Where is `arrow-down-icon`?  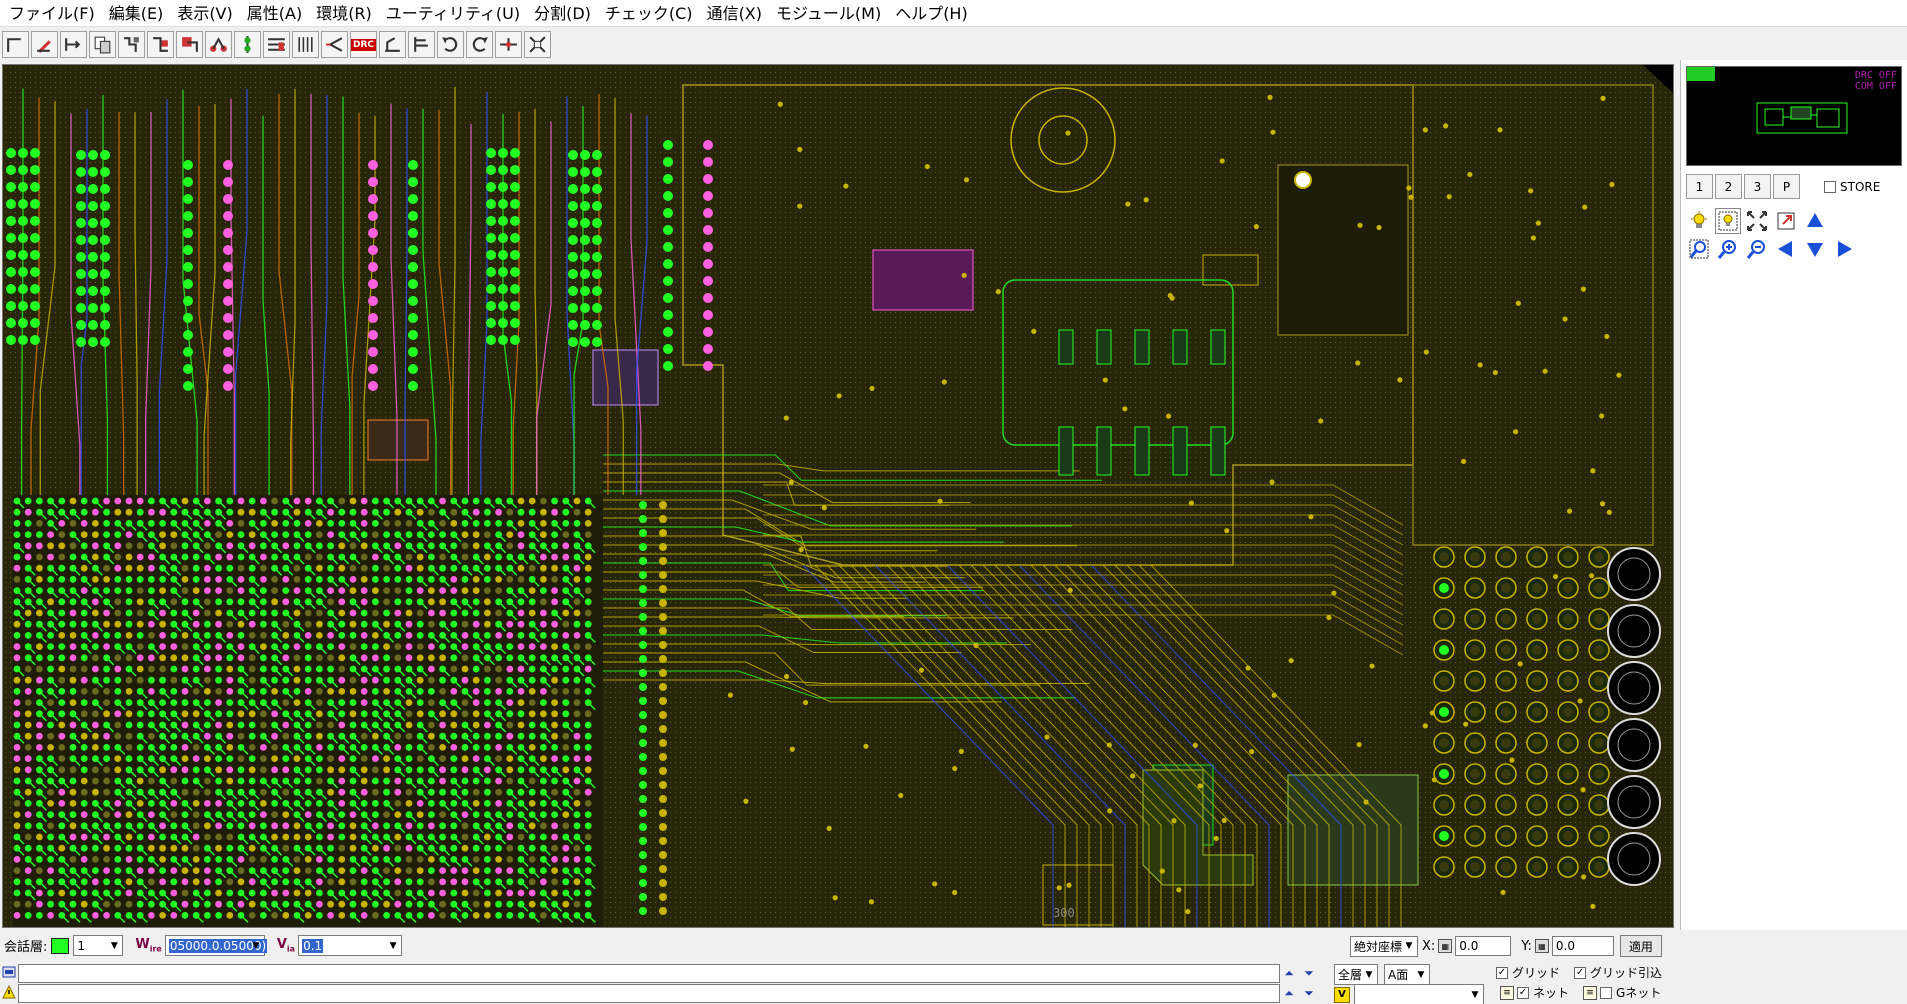
arrow-down-icon is located at coordinates (1815, 250).